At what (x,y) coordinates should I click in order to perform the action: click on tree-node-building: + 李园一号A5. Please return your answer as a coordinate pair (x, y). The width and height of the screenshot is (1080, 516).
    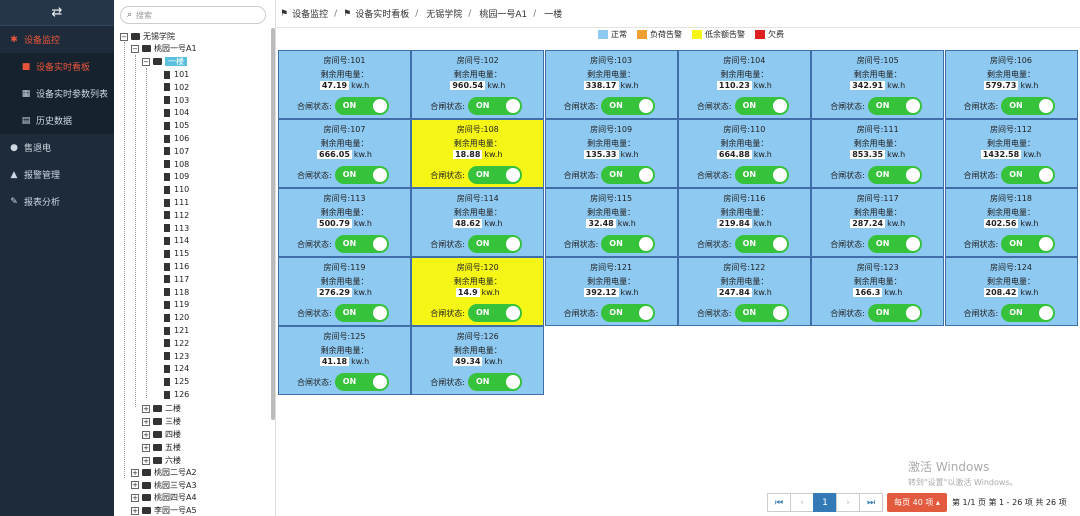
    Looking at the image, I should click on (164, 510).